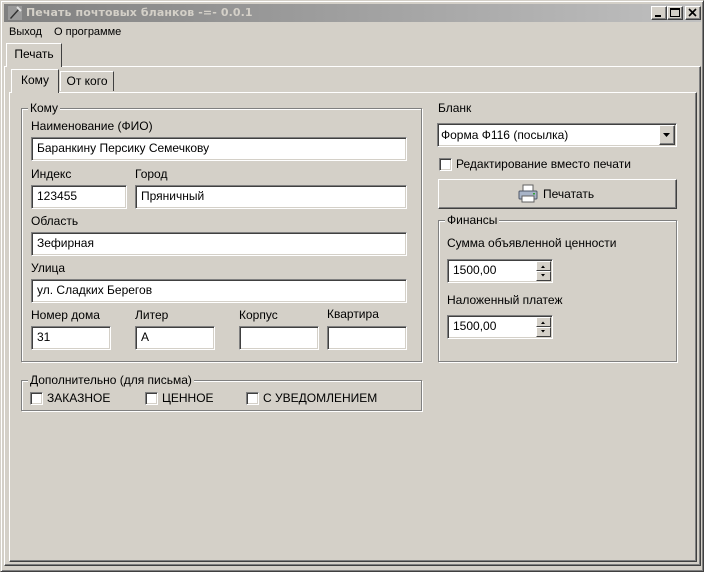 The width and height of the screenshot is (704, 572). I want to click on notification-checkbox, so click(252, 398).